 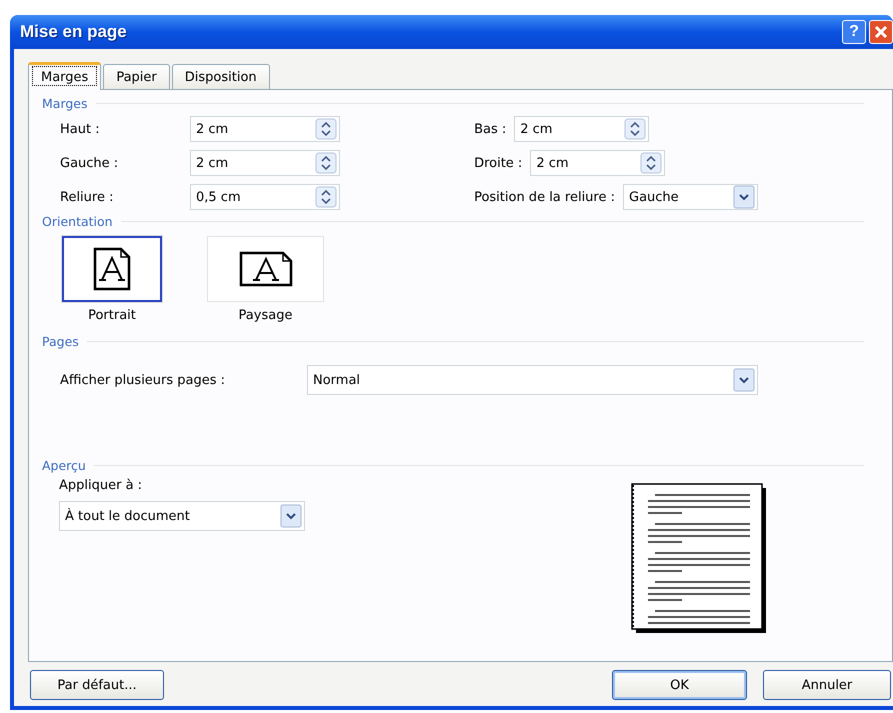 I want to click on field-label: Haut :, so click(x=80, y=129).